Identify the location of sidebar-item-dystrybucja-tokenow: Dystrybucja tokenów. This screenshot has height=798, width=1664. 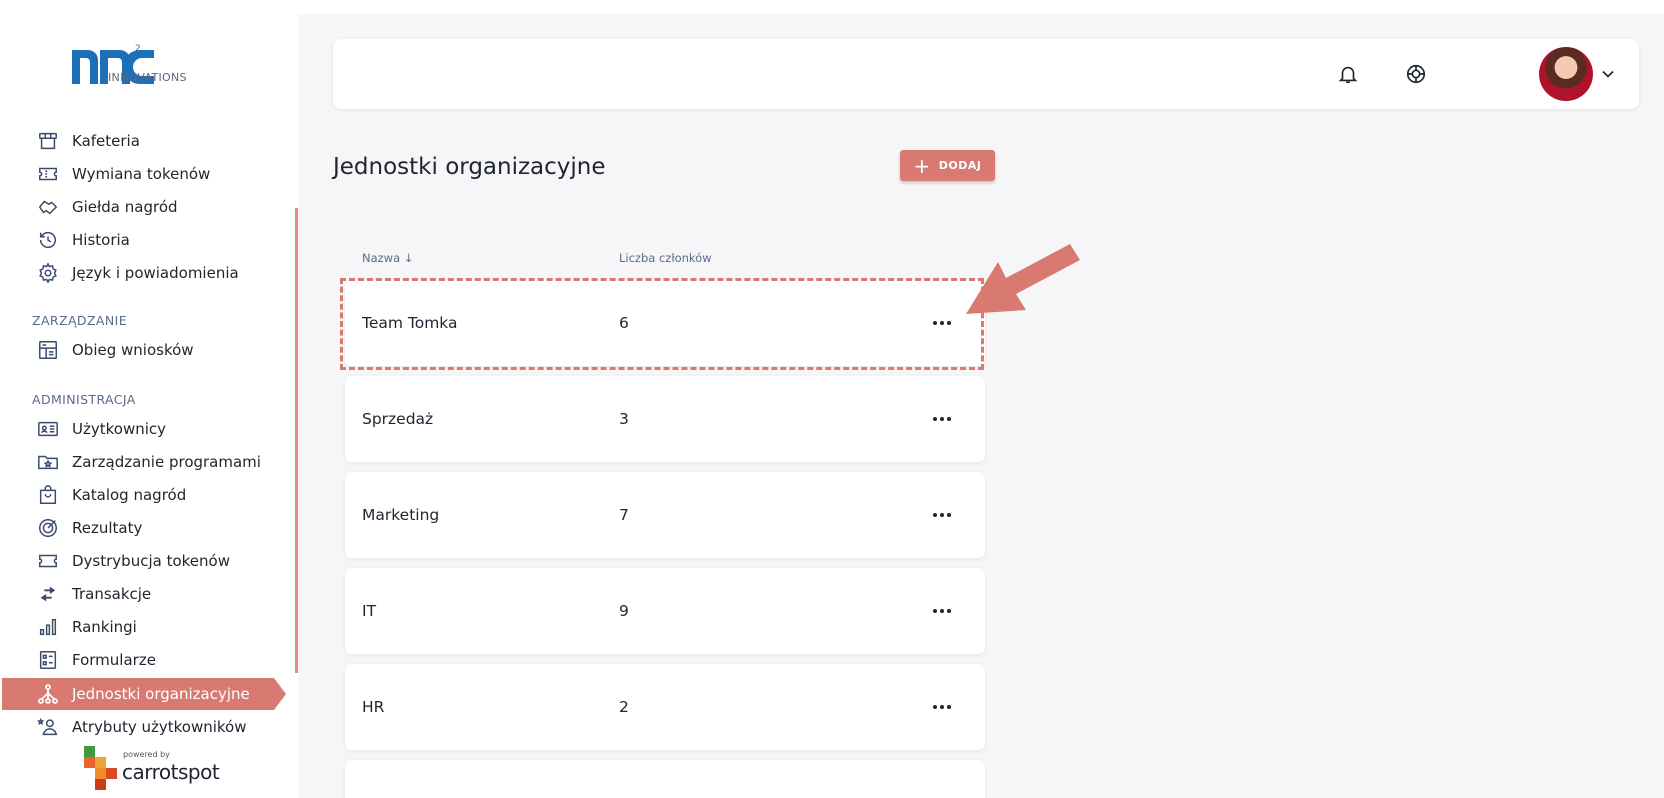
(133, 561).